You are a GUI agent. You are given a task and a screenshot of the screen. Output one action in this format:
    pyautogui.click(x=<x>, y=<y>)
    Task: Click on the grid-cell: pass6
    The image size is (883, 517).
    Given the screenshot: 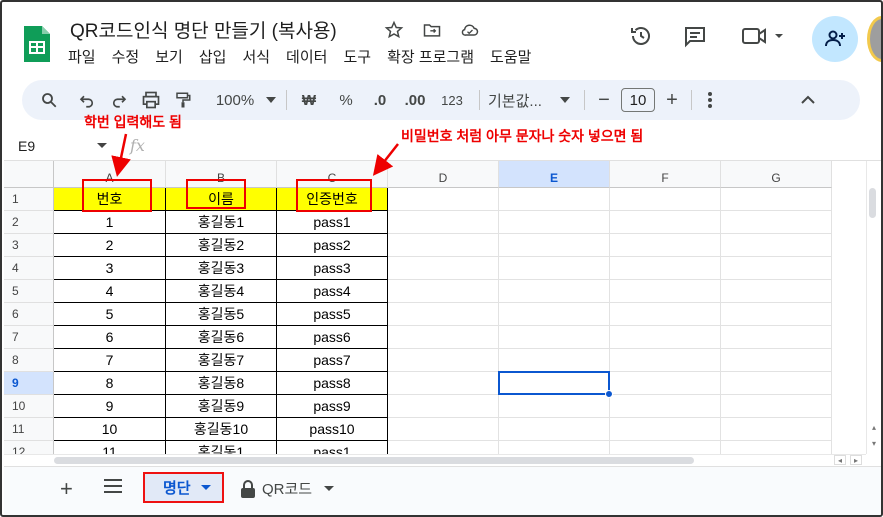 What is the action you would take?
    pyautogui.click(x=332, y=337)
    